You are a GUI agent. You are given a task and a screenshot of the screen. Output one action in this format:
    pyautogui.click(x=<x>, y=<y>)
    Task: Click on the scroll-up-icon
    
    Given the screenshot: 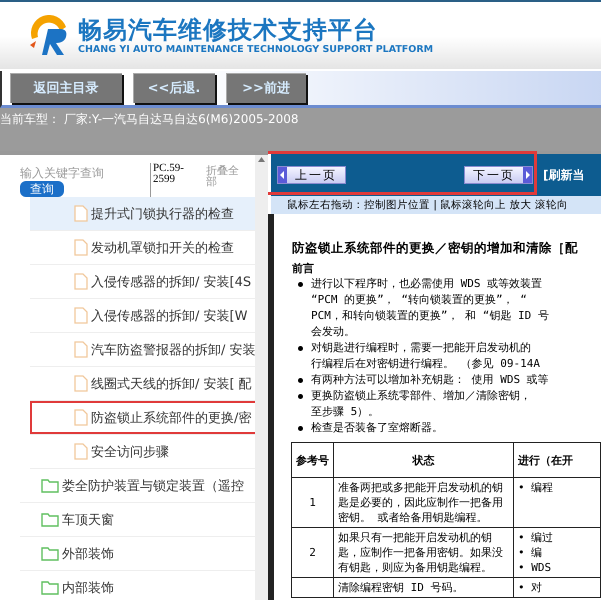 What is the action you would take?
    pyautogui.click(x=261, y=159)
    